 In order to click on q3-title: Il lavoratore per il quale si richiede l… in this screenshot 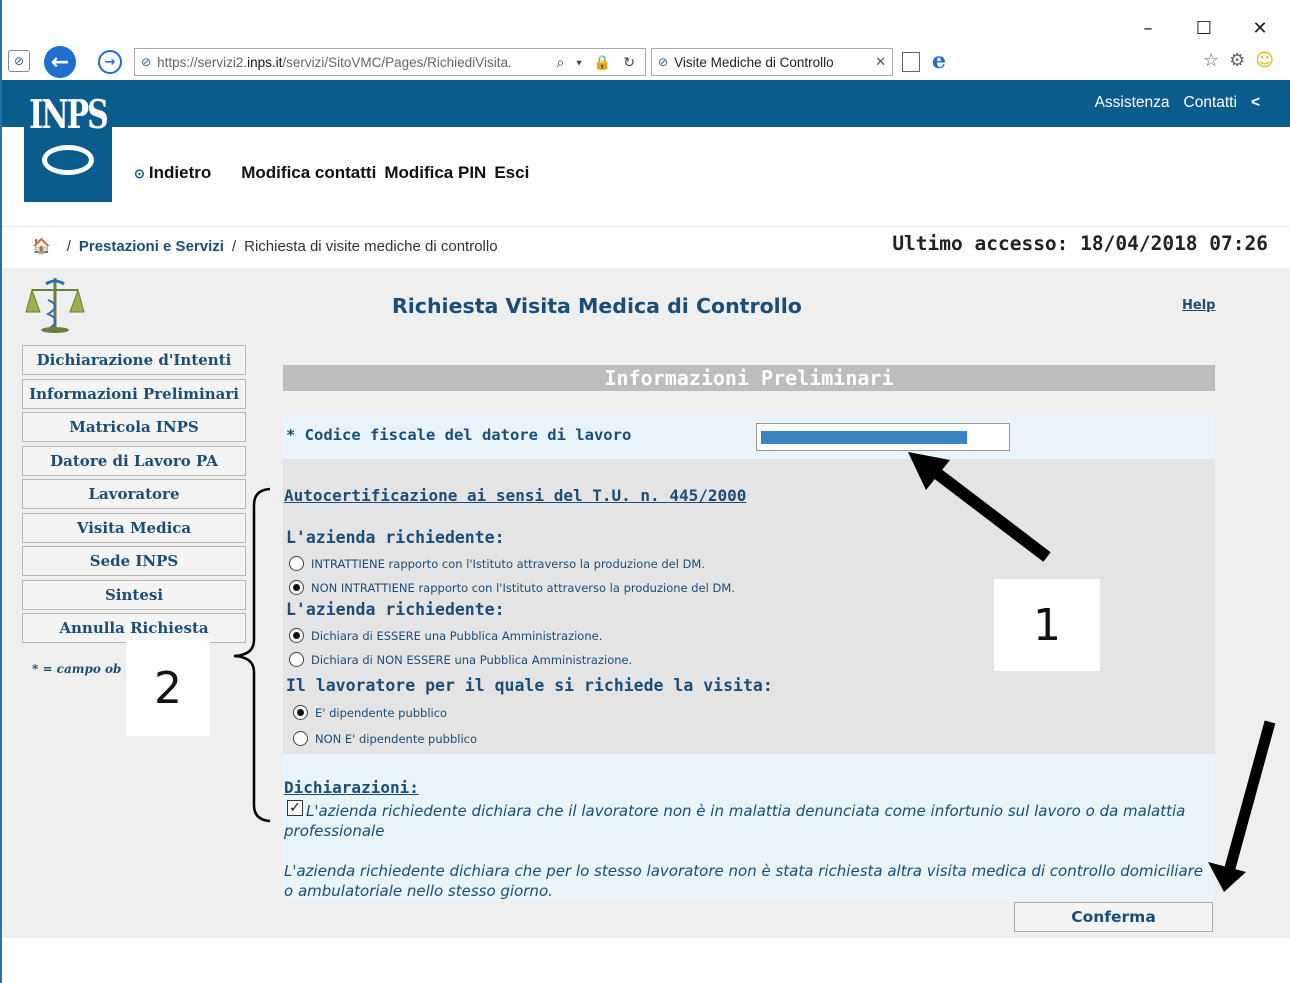, I will do `click(529, 685)`.